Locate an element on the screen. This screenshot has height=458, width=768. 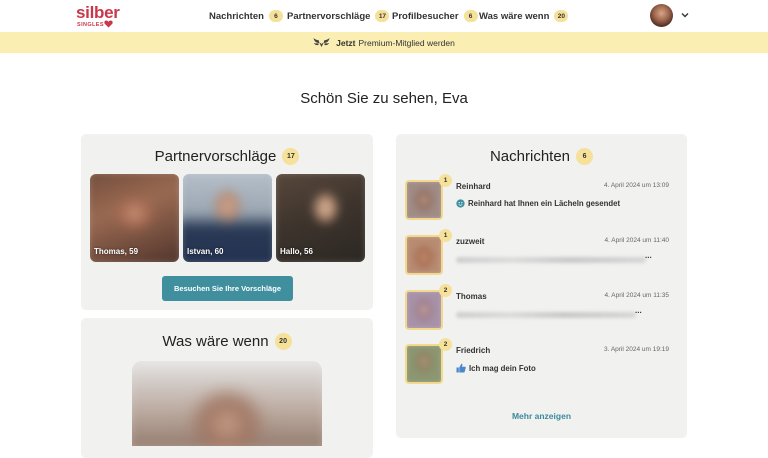
suggestion-photo: Thomas, 59 is located at coordinates (134, 218).